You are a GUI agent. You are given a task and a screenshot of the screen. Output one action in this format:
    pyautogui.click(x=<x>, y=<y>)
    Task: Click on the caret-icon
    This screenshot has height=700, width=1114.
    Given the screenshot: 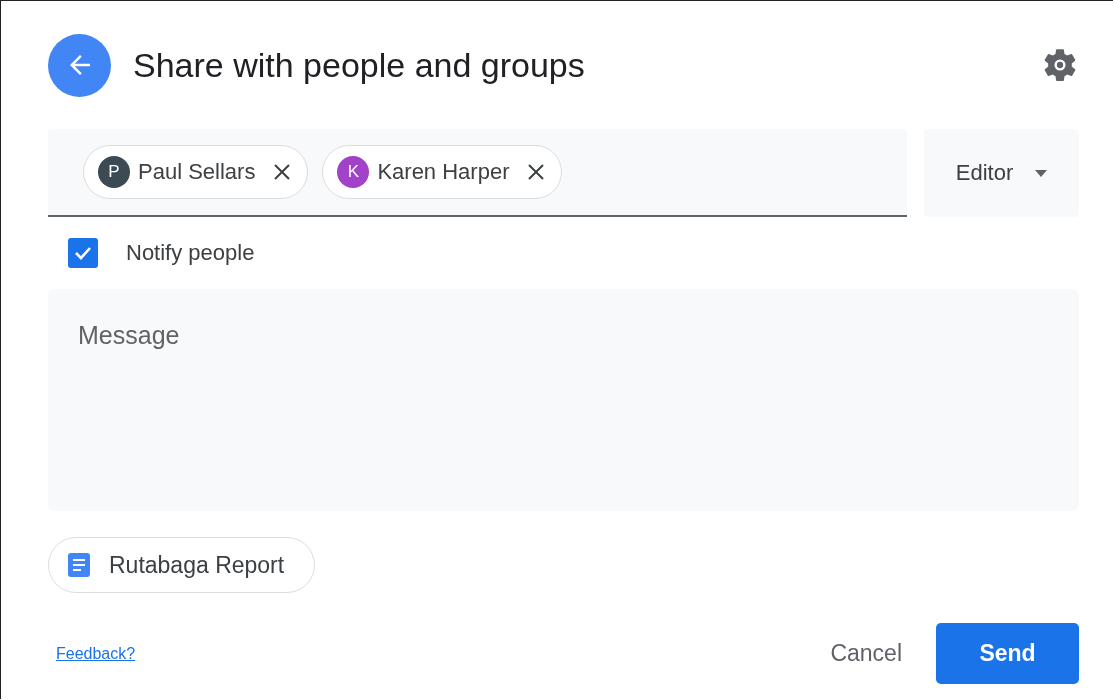 What is the action you would take?
    pyautogui.click(x=1041, y=173)
    